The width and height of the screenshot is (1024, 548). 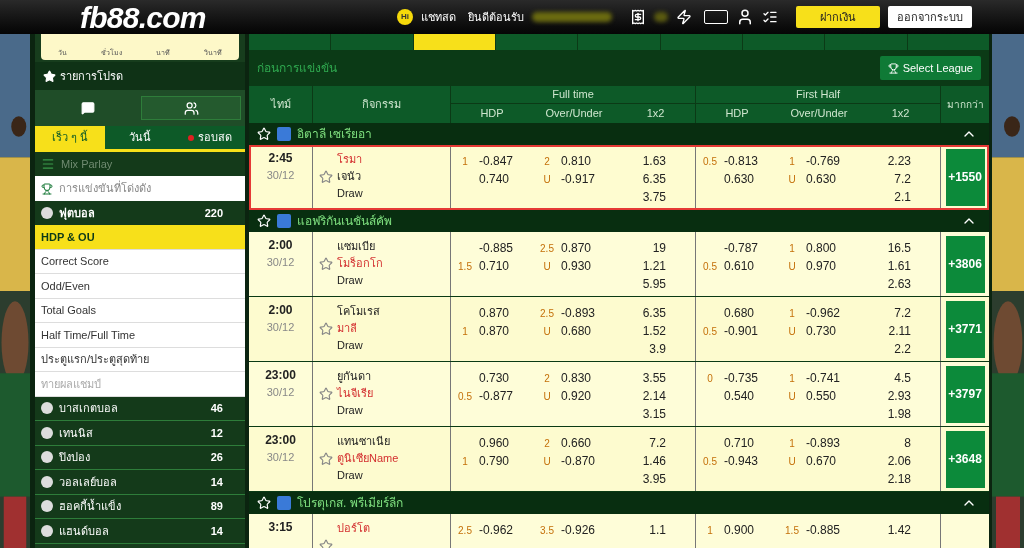 I want to click on odds-value: 1.1, so click(x=657, y=530).